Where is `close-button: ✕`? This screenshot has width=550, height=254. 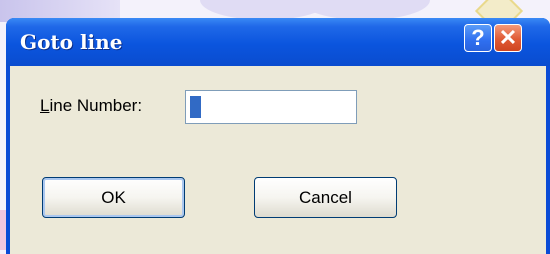
close-button: ✕ is located at coordinates (508, 38).